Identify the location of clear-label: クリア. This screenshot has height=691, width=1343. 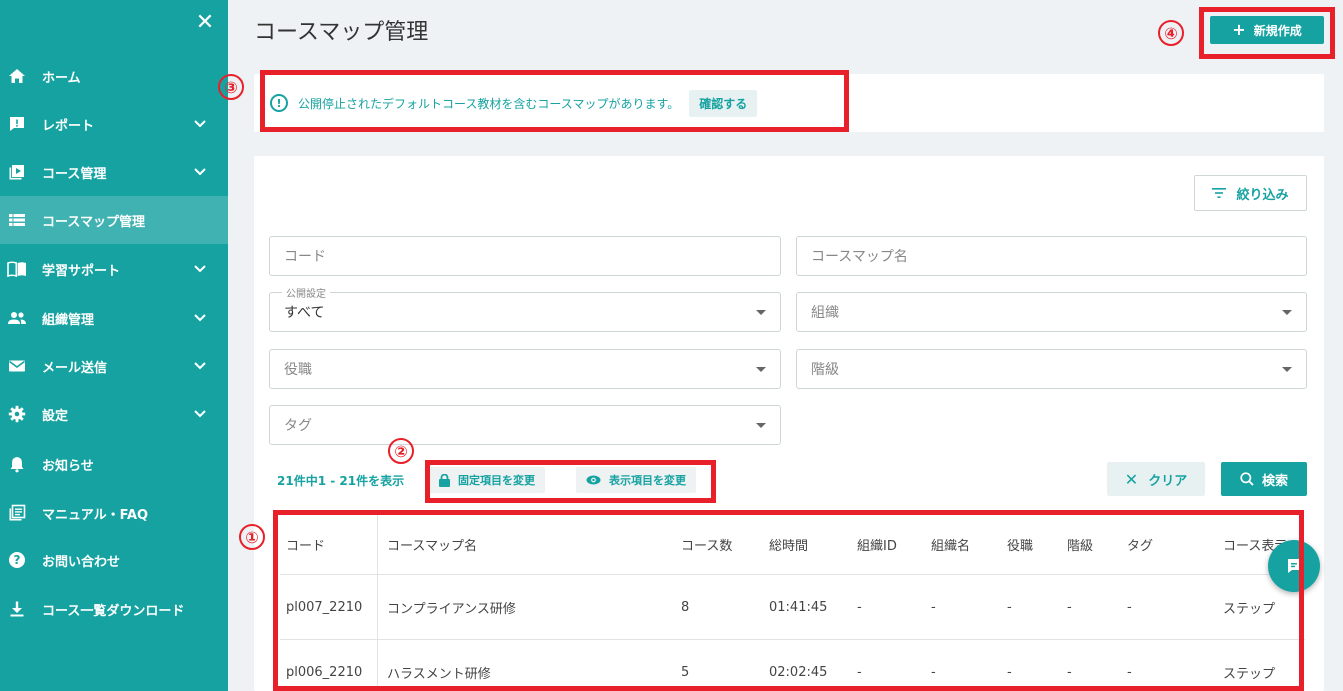
(1168, 481).